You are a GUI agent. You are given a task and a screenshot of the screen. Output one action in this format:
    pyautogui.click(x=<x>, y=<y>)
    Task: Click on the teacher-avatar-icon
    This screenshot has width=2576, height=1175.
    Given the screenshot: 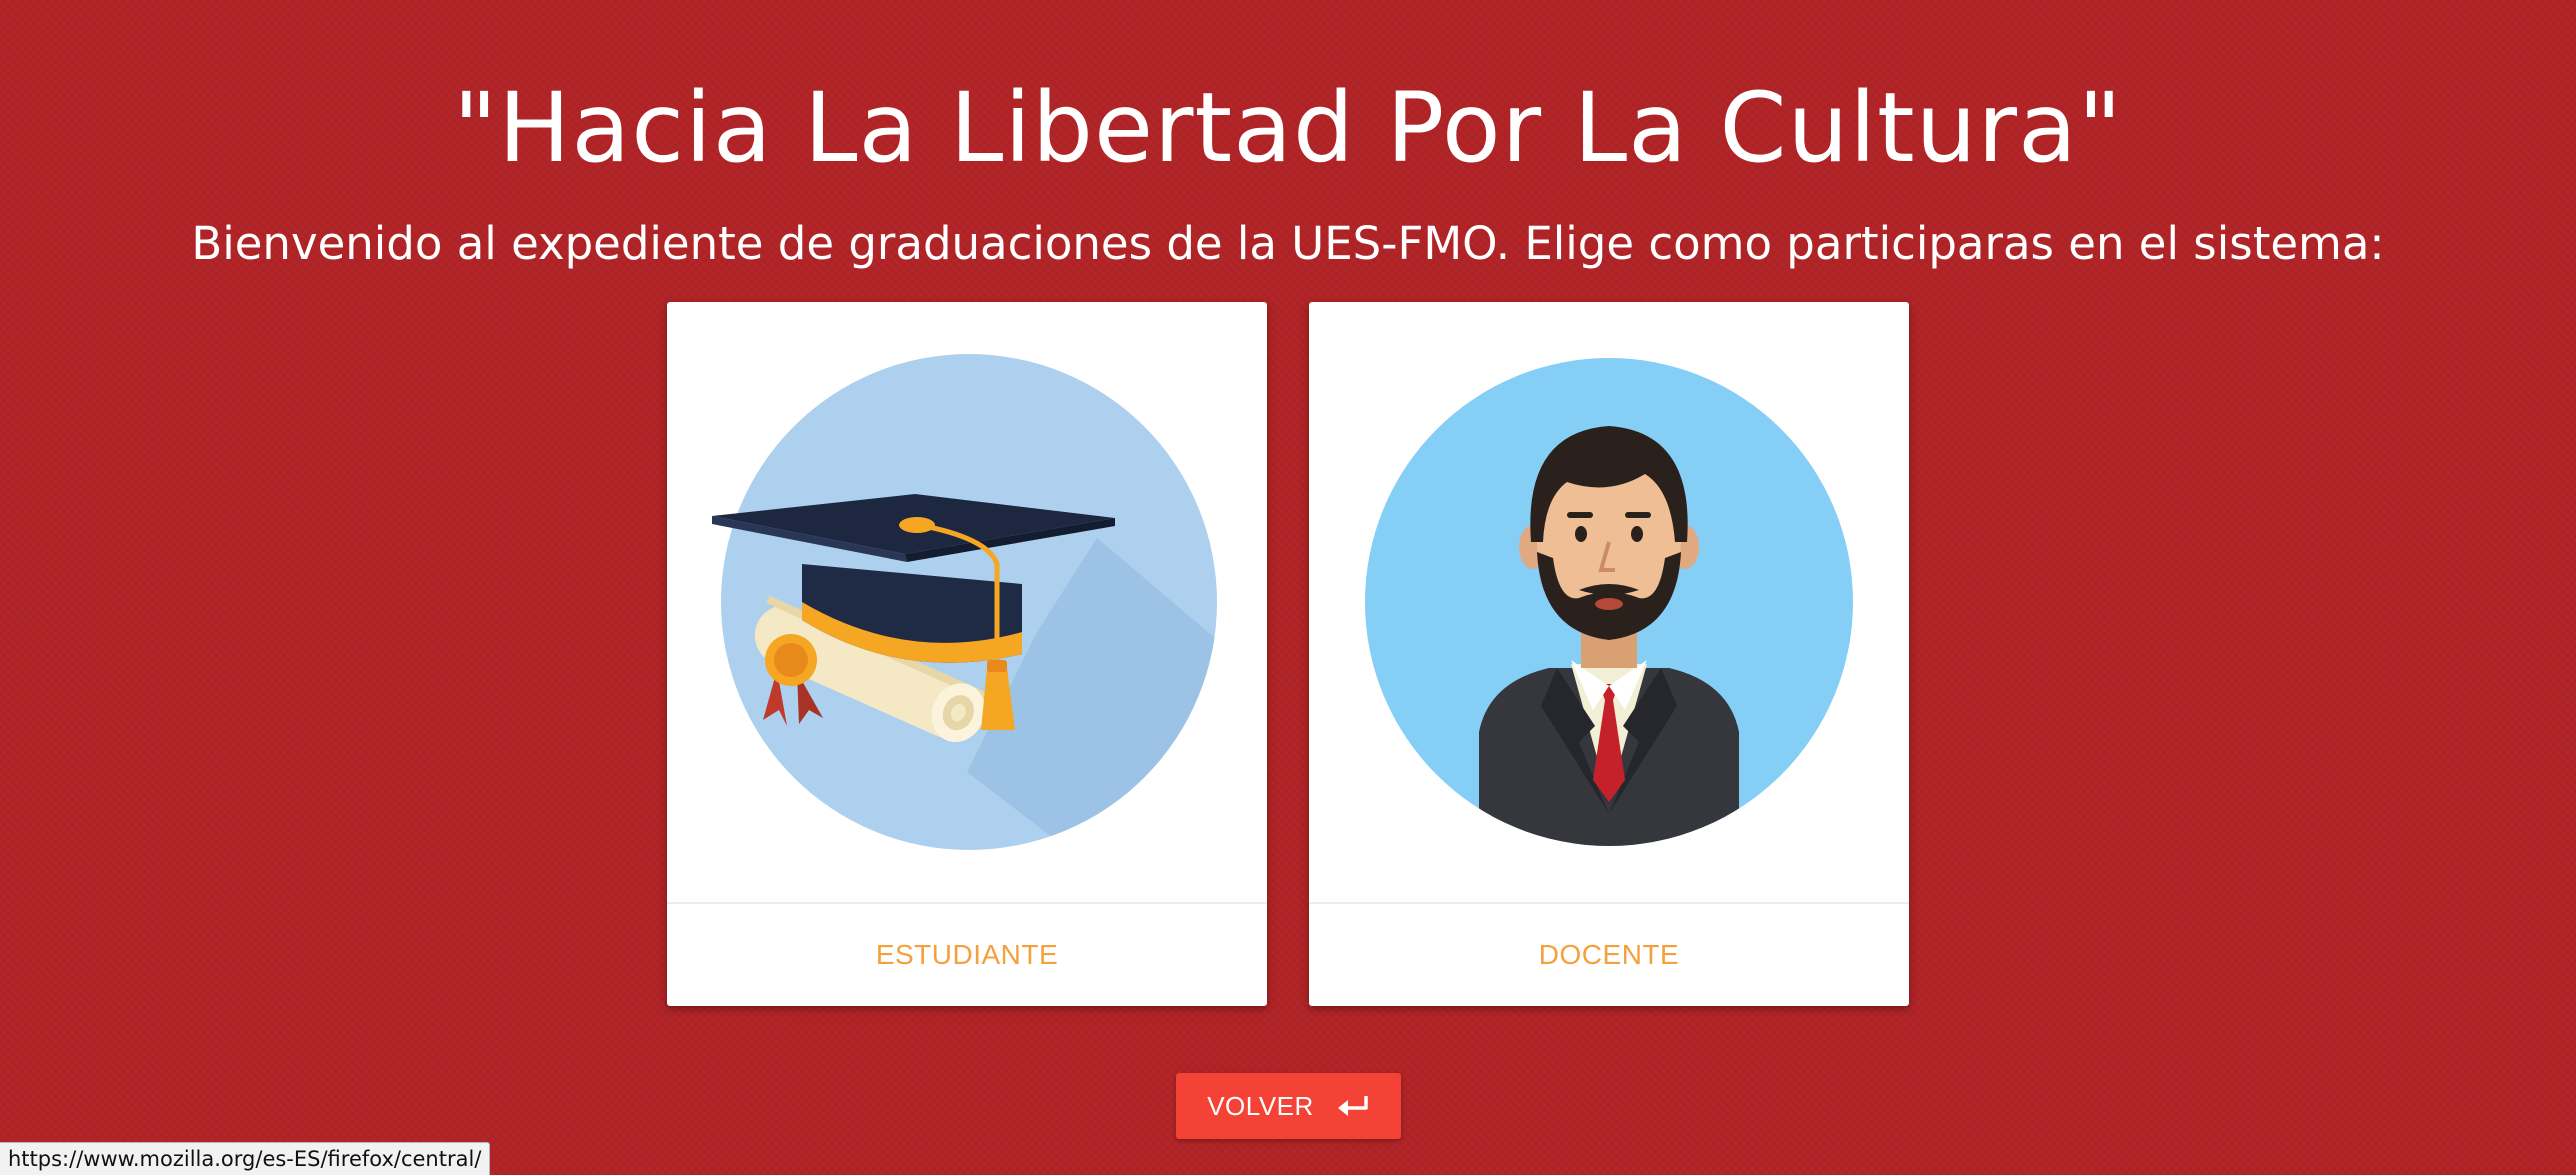 What is the action you would take?
    pyautogui.click(x=1609, y=602)
    